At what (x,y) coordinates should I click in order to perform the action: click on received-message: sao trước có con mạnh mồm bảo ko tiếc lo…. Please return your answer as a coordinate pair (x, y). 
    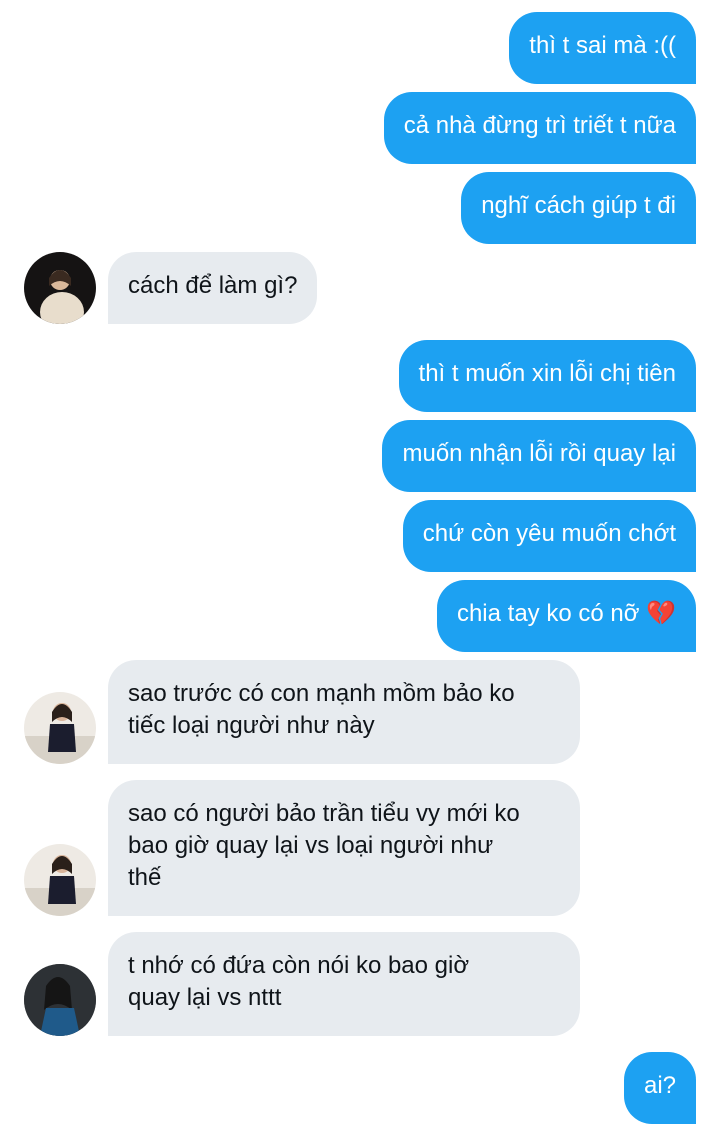
    Looking at the image, I should click on (344, 712).